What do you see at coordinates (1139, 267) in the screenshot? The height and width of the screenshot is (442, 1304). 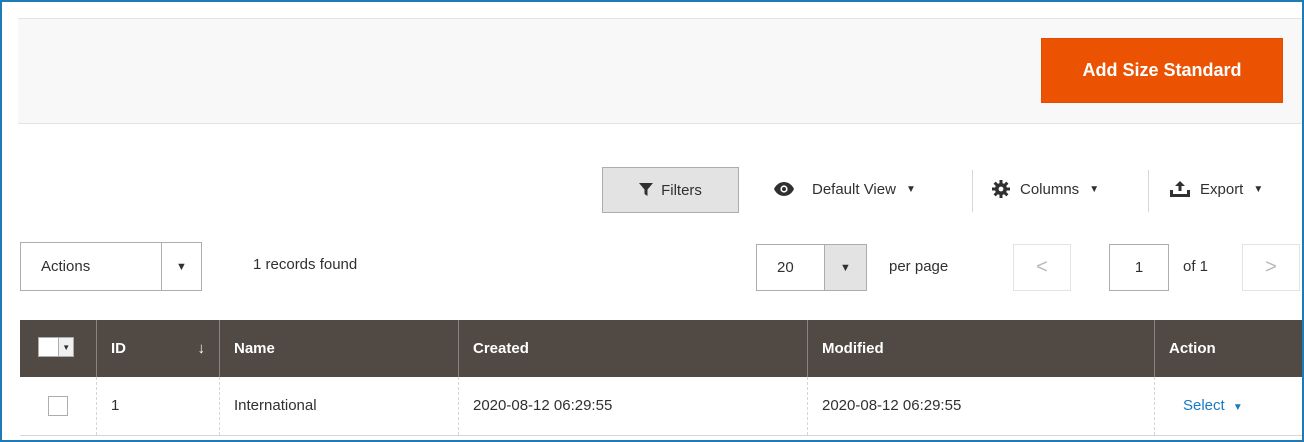 I see `current-page-input: 1` at bounding box center [1139, 267].